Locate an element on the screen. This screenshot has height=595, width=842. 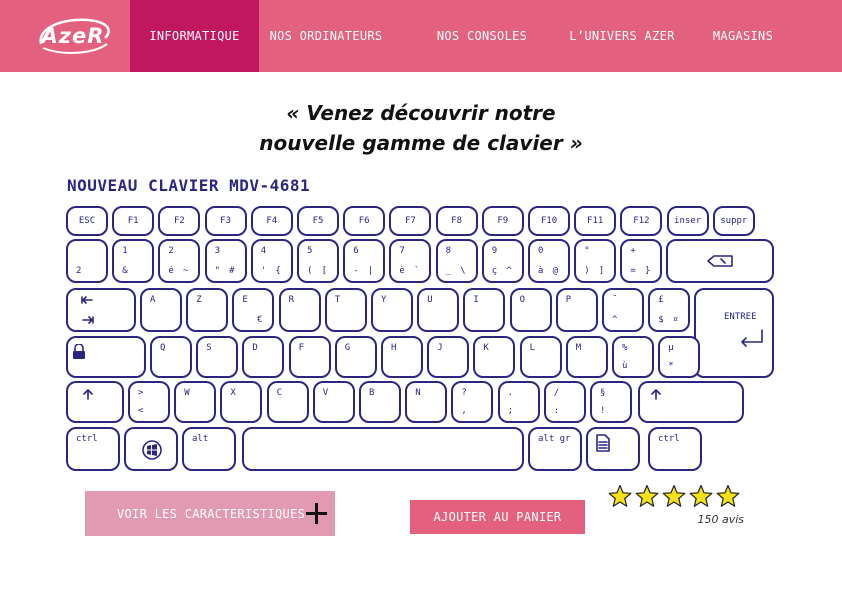
key-letter-row4-4: G is located at coordinates (355, 357).